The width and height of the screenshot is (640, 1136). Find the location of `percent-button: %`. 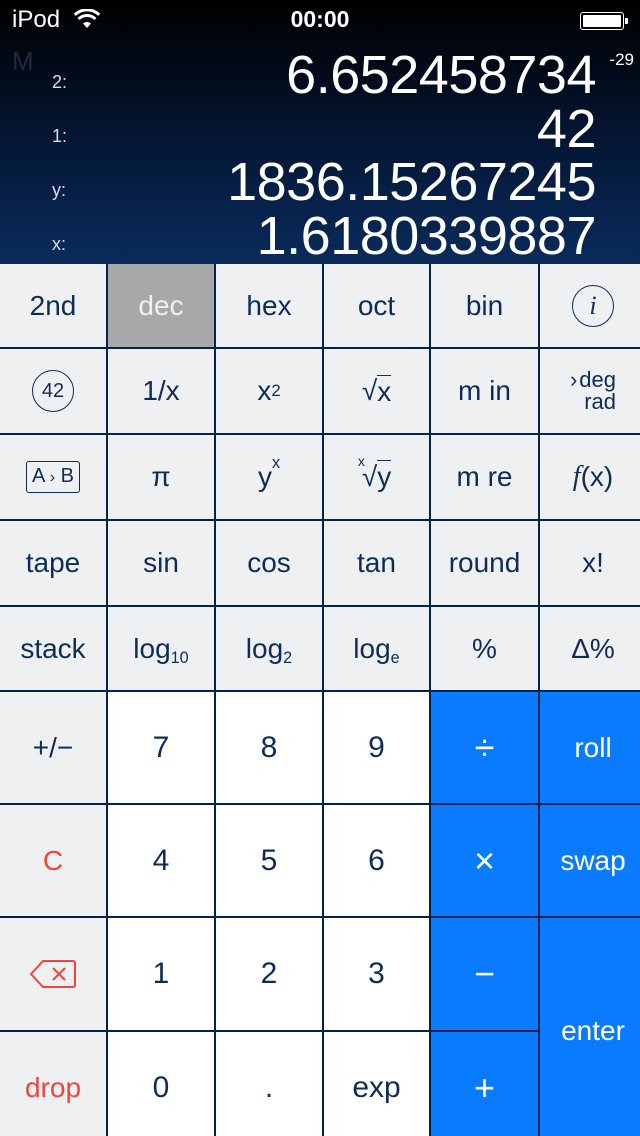

percent-button: % is located at coordinates (484, 648).